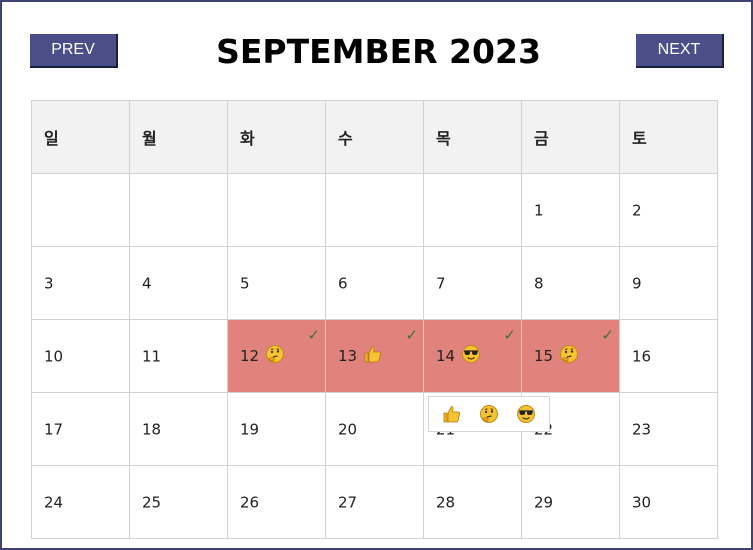 Image resolution: width=753 pixels, height=550 pixels. I want to click on week-row: 10 11 12 ✓ 13 ✓ 14 ✓ 15 ✓ 16, so click(374, 356).